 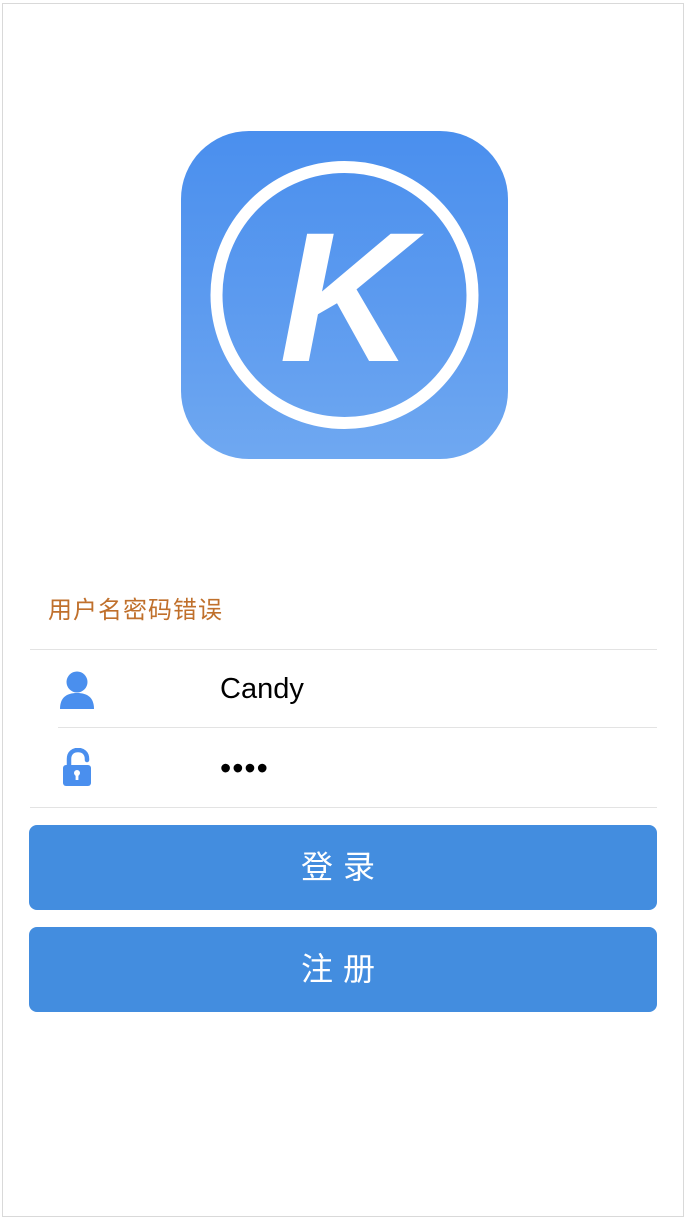 I want to click on app-logo: K, so click(x=344, y=295).